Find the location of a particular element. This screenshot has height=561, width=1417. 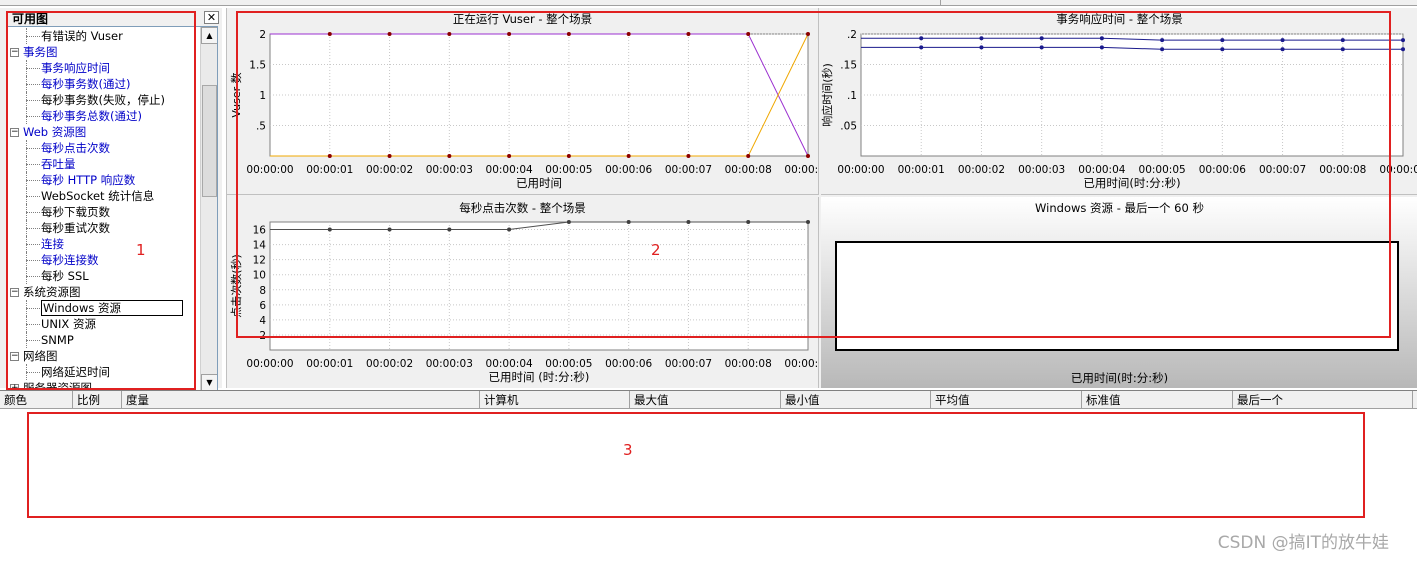

annotation-label-1: 1 is located at coordinates (141, 250).